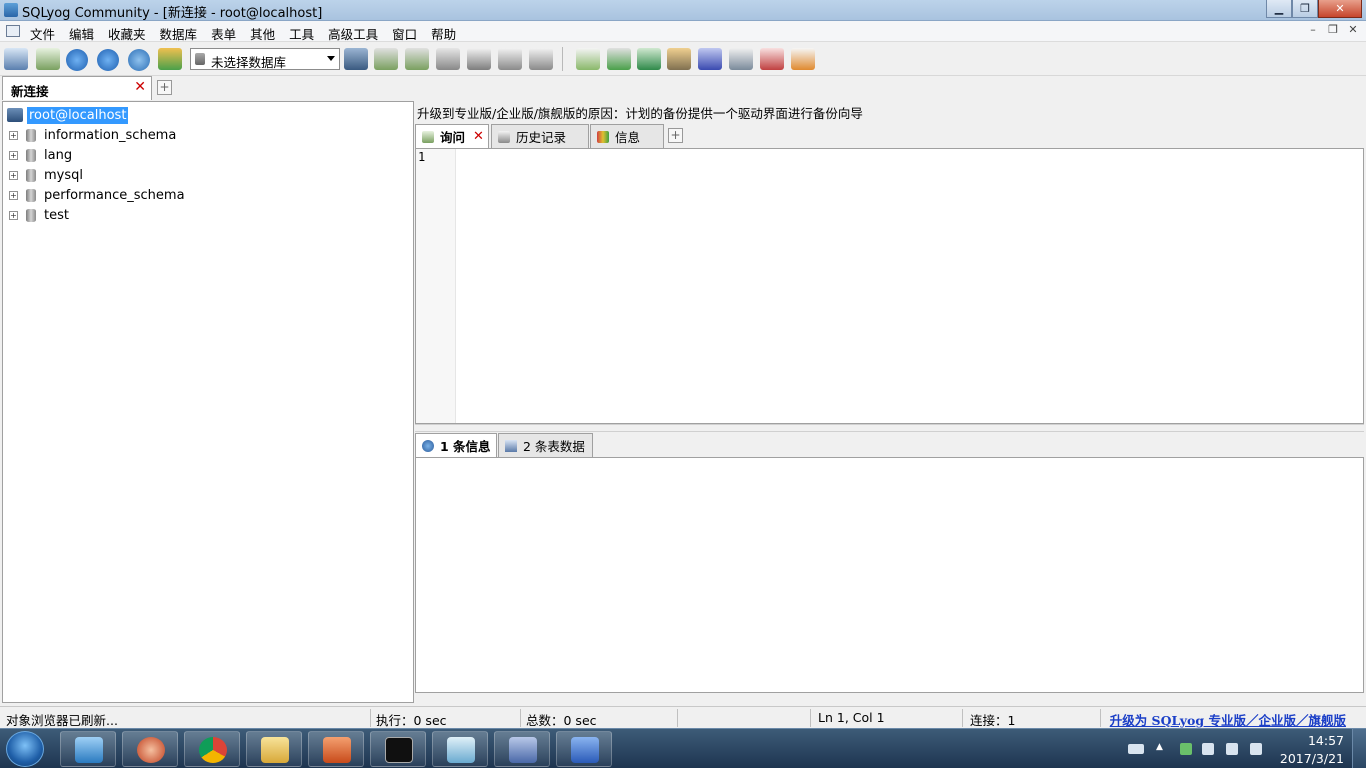  What do you see at coordinates (200, 59) in the screenshot?
I see `database-icon` at bounding box center [200, 59].